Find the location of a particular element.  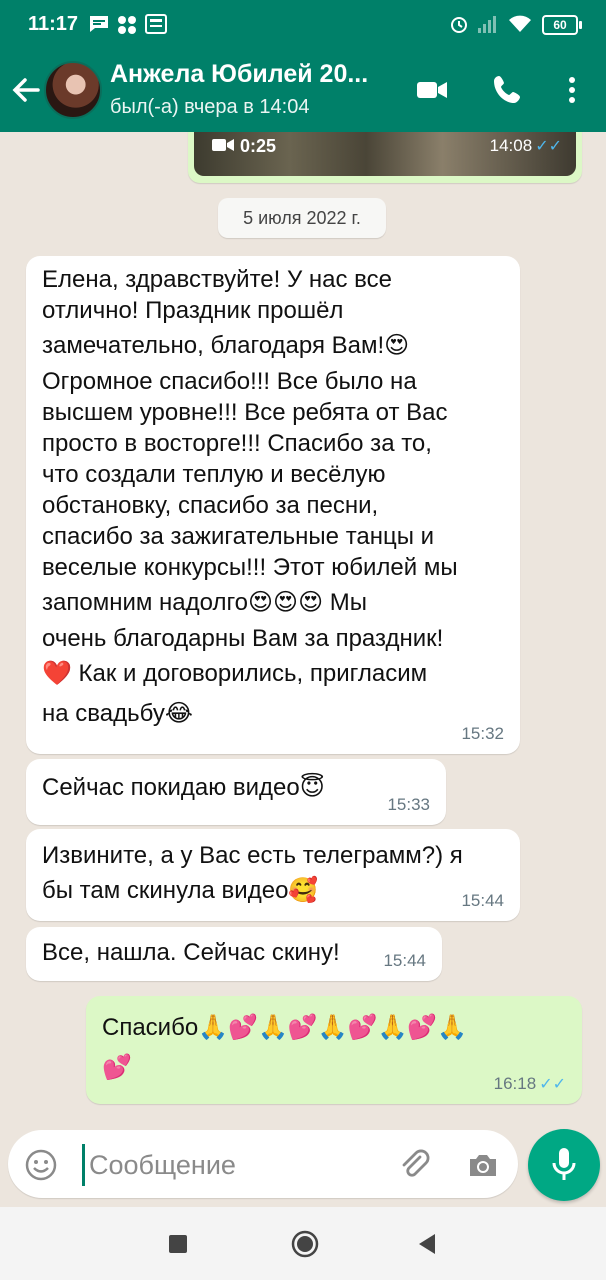

video-message: 0:25 14:08 ✓✓ is located at coordinates (385, 157).